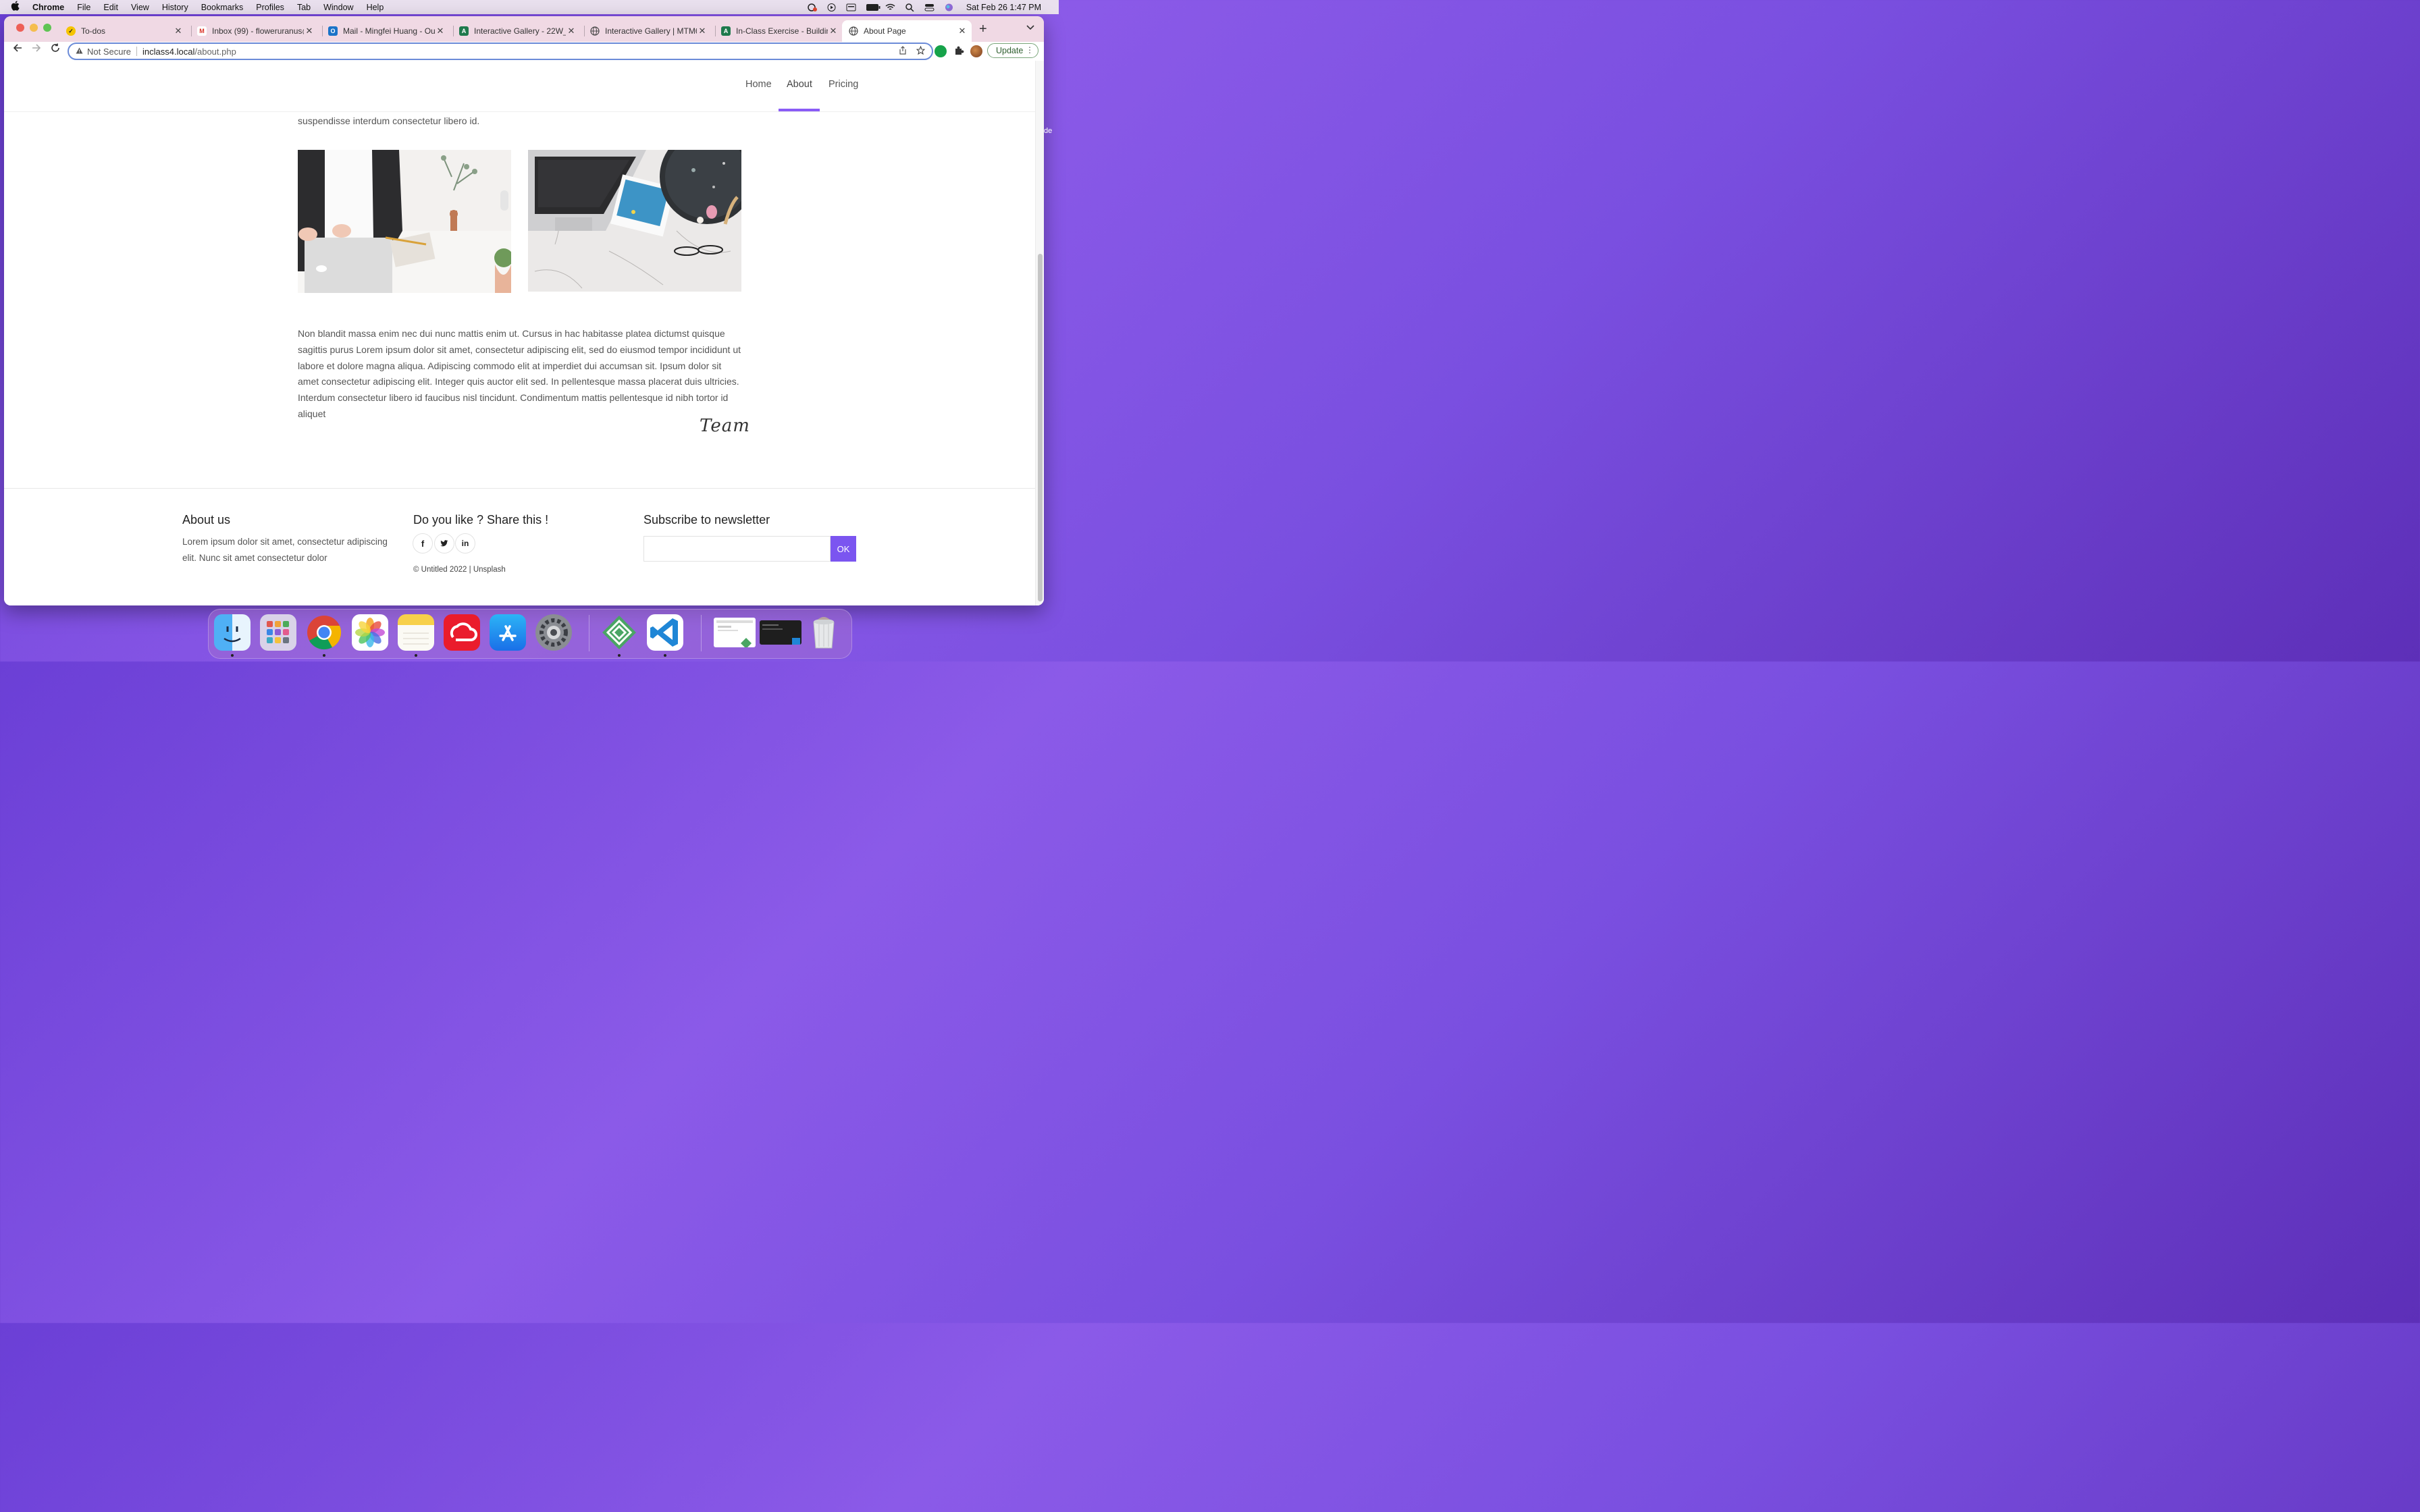 The width and height of the screenshot is (2420, 1512). What do you see at coordinates (462, 632) in the screenshot?
I see `creative-cloud-icon` at bounding box center [462, 632].